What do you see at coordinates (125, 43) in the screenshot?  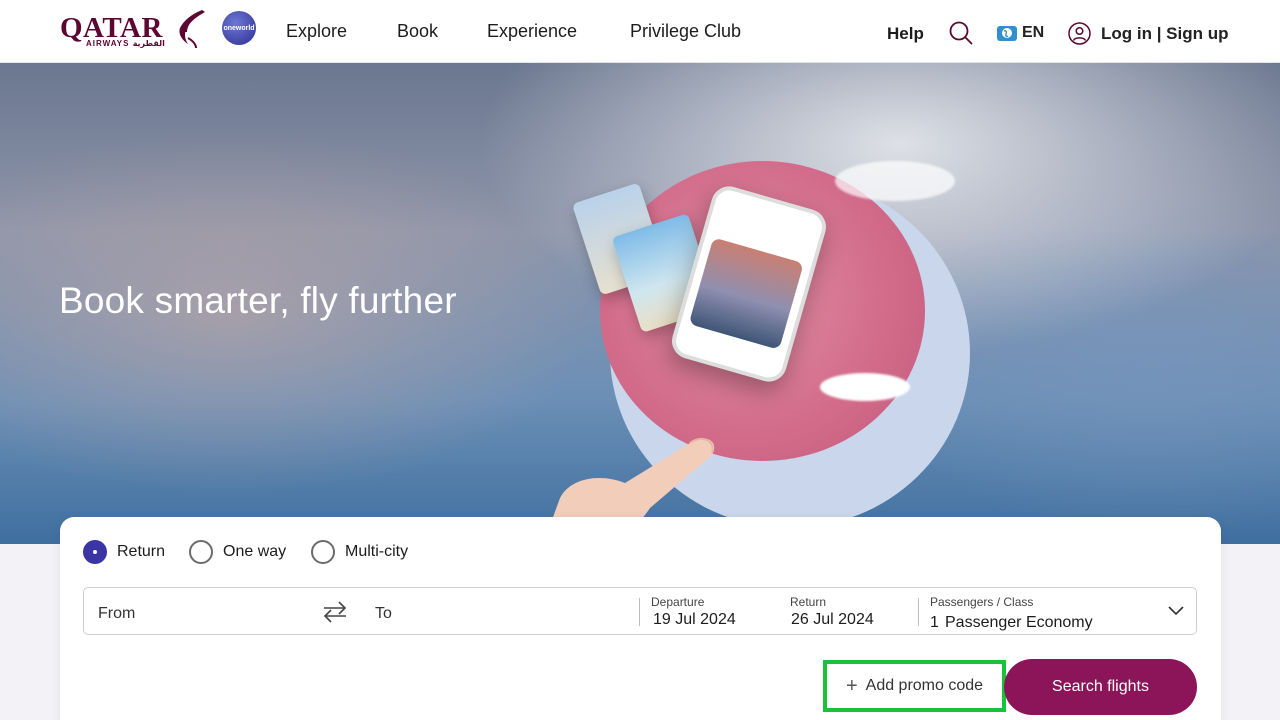 I see `logo-subtitle: AIRWAYS القطرية` at bounding box center [125, 43].